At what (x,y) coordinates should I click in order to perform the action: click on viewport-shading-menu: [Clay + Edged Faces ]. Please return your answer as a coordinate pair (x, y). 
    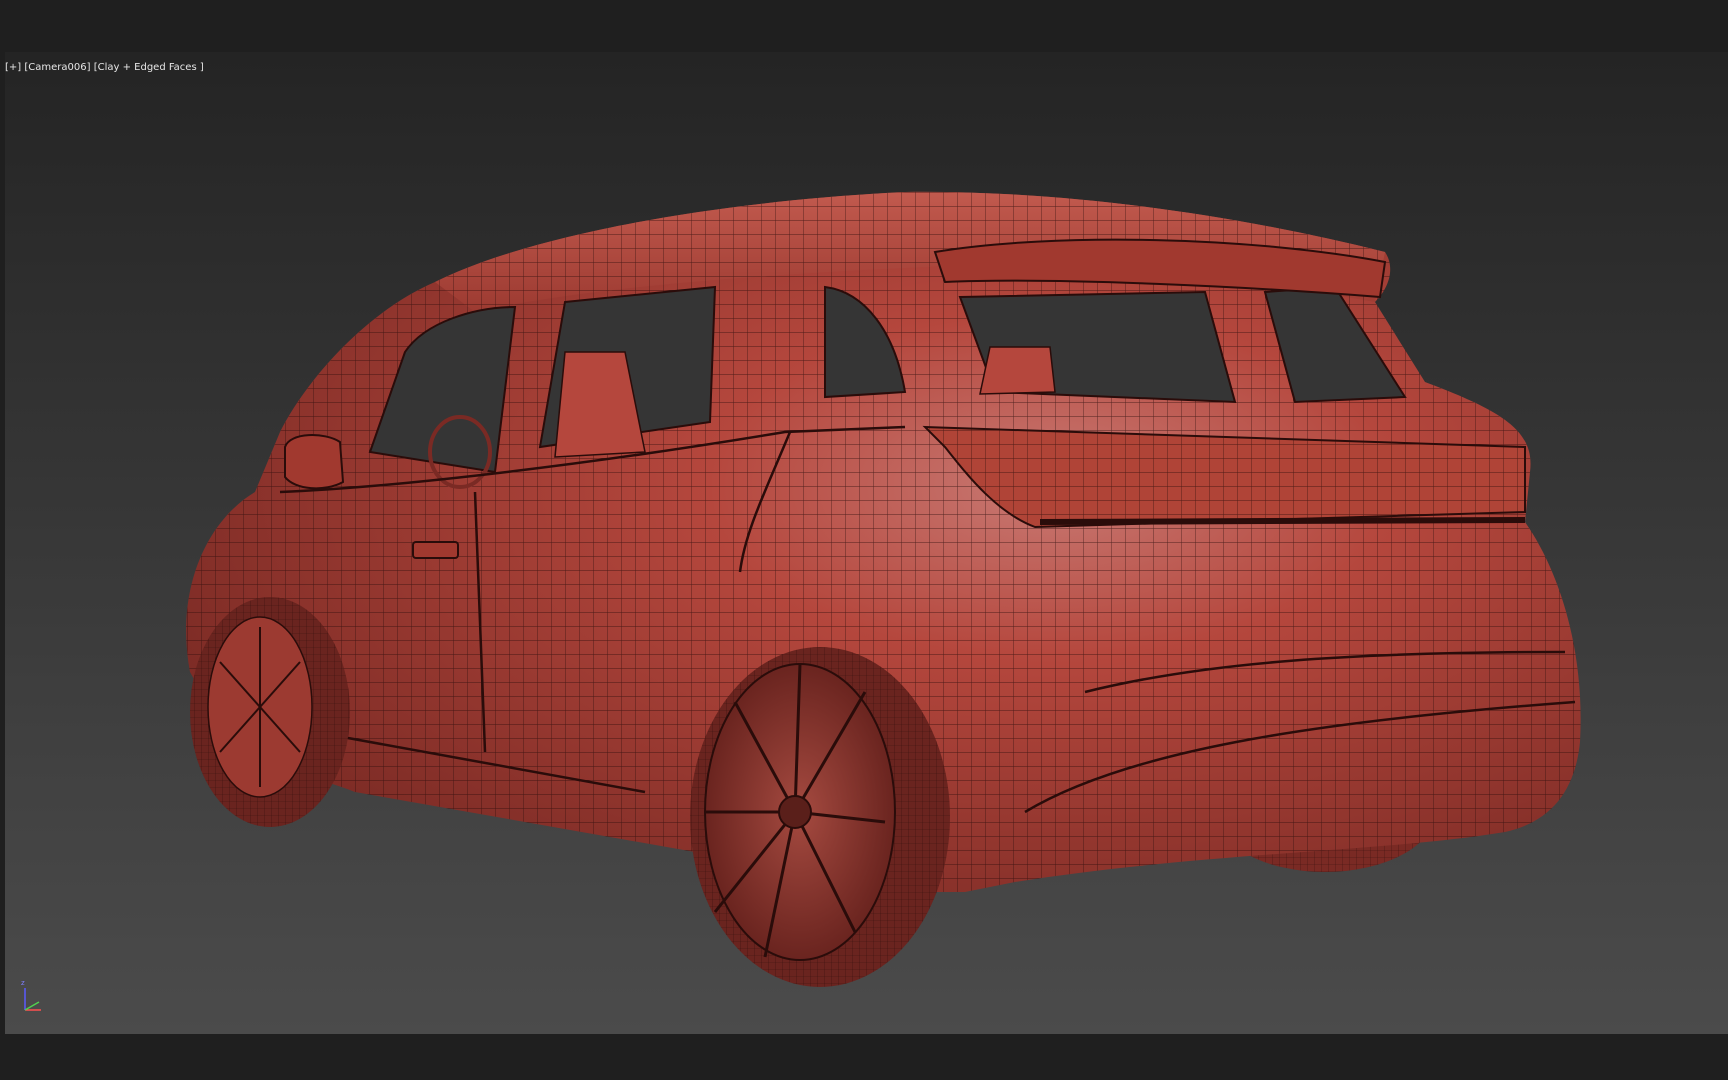
    Looking at the image, I should click on (149, 67).